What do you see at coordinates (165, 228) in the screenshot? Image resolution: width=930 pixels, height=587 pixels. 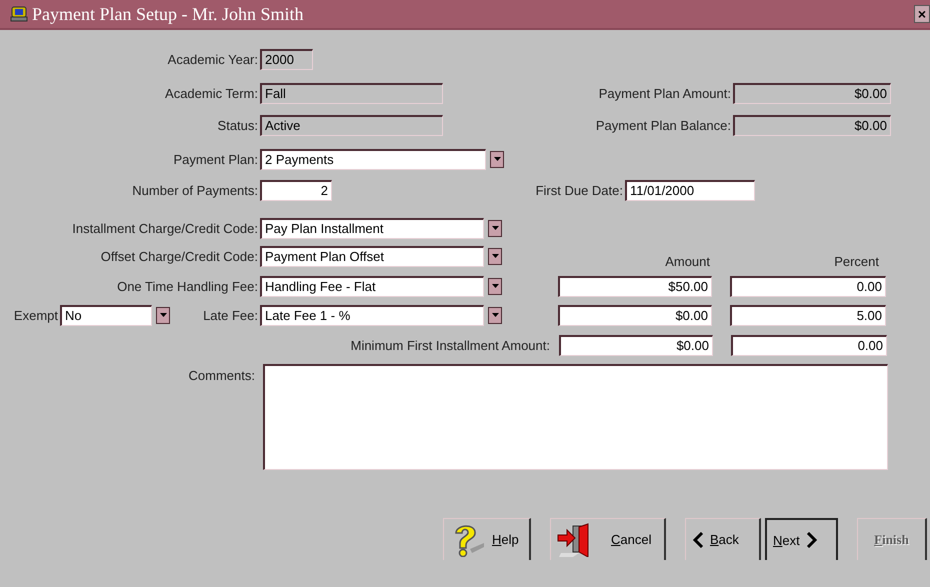 I see `field-label: Installment Charge/Credit Code:` at bounding box center [165, 228].